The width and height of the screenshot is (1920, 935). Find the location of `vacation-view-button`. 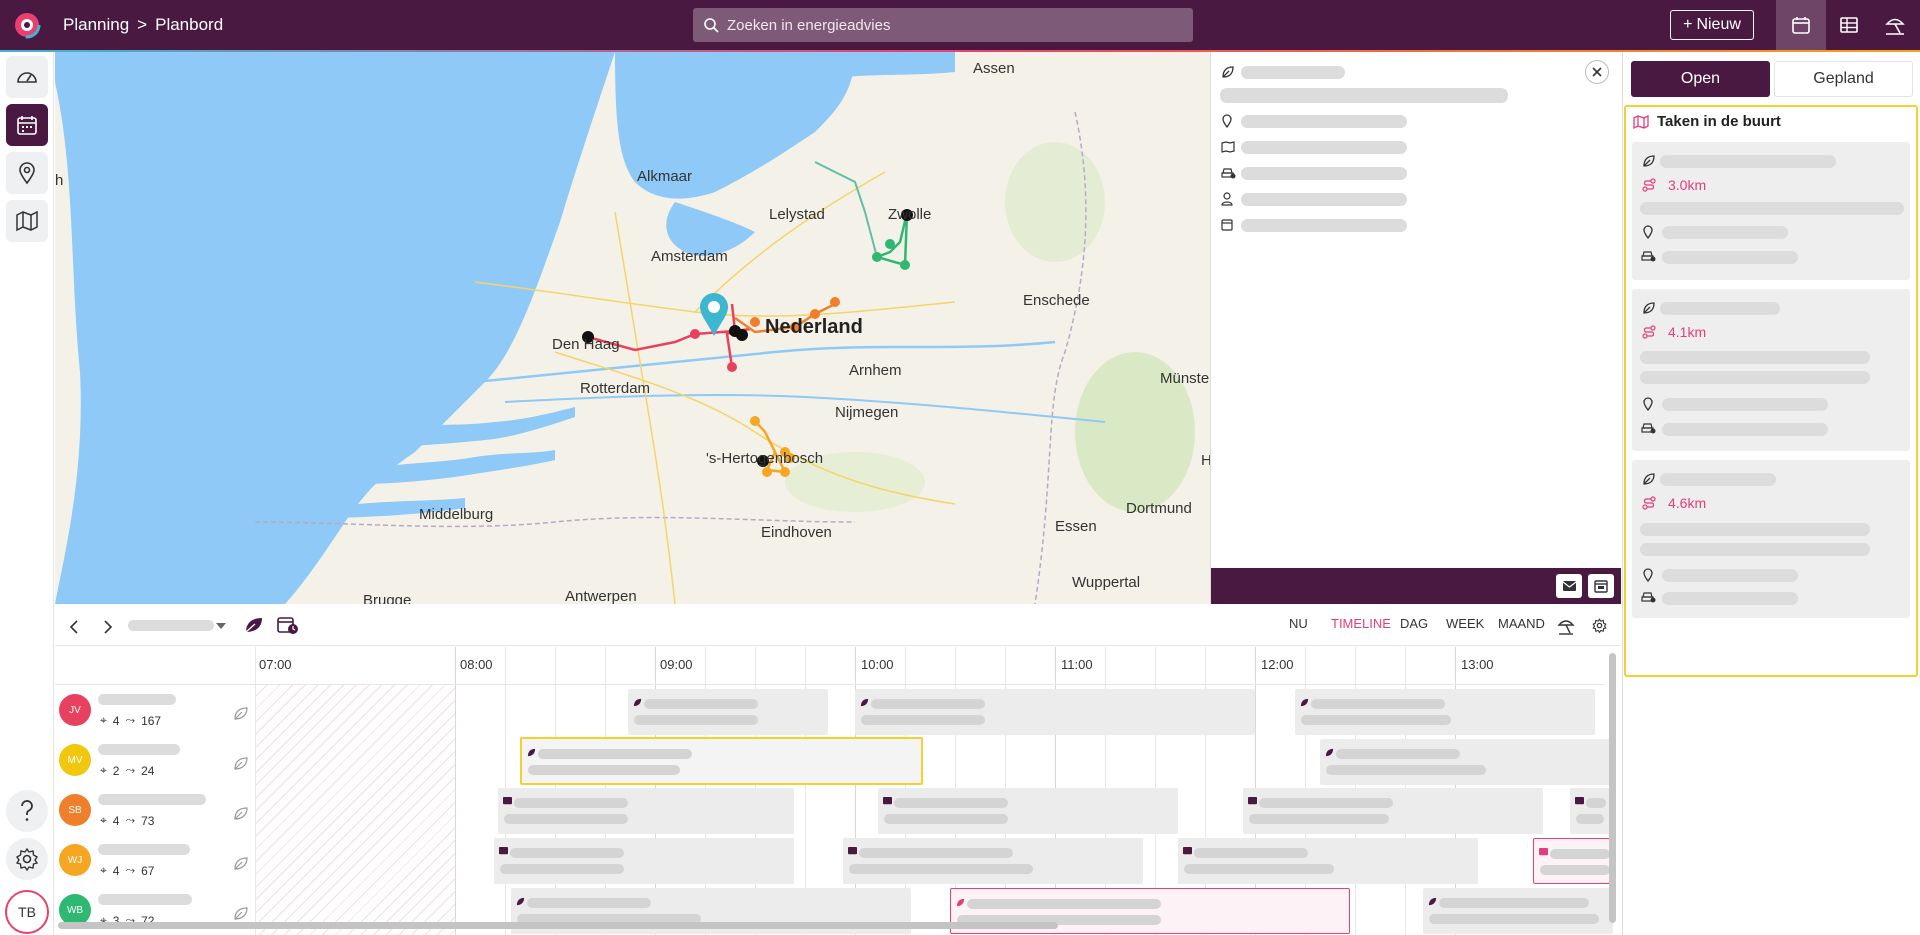

vacation-view-button is located at coordinates (1895, 25).